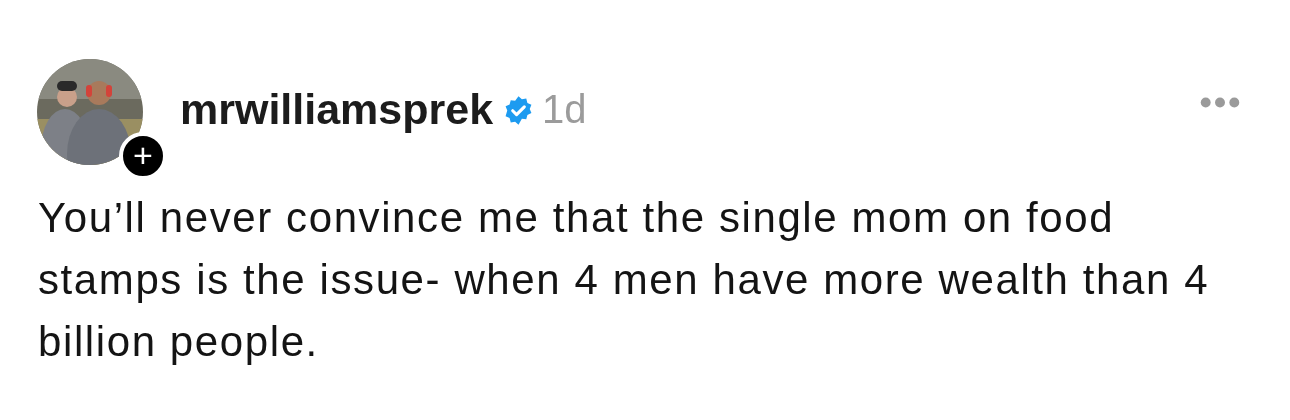  I want to click on post-time: 1d, so click(564, 109).